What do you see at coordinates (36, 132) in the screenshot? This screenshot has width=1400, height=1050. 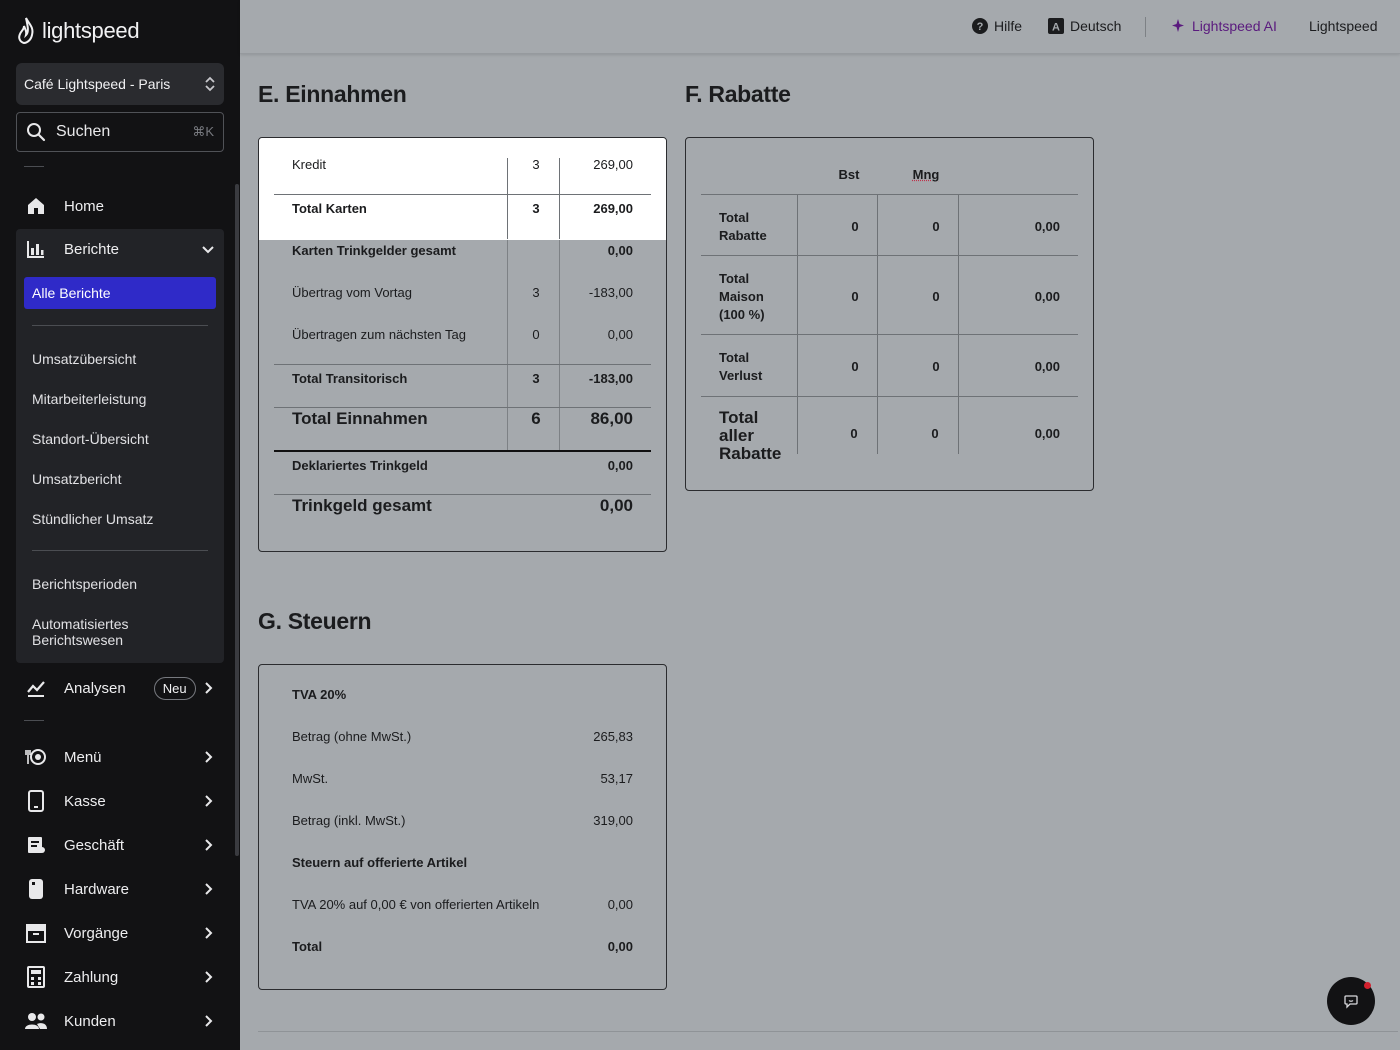 I see `search-icon` at bounding box center [36, 132].